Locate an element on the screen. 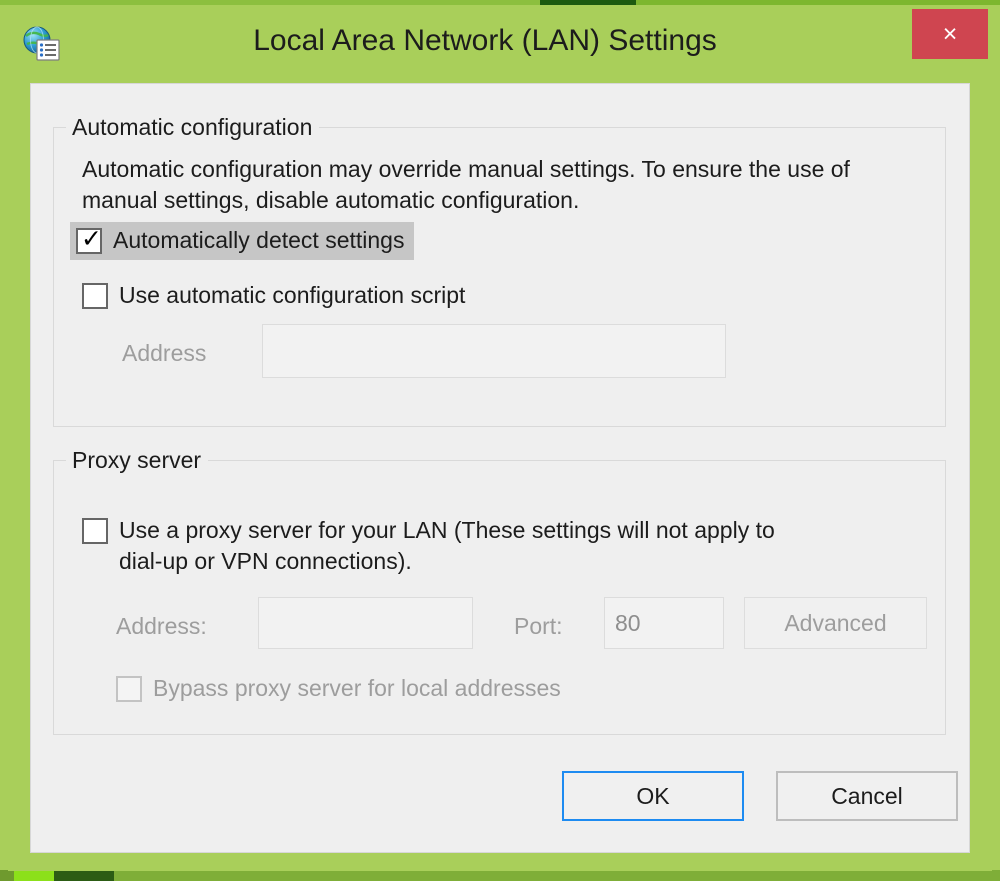  auto-config-script-checkbox-row: Use automatic configuration script is located at coordinates (273, 295).